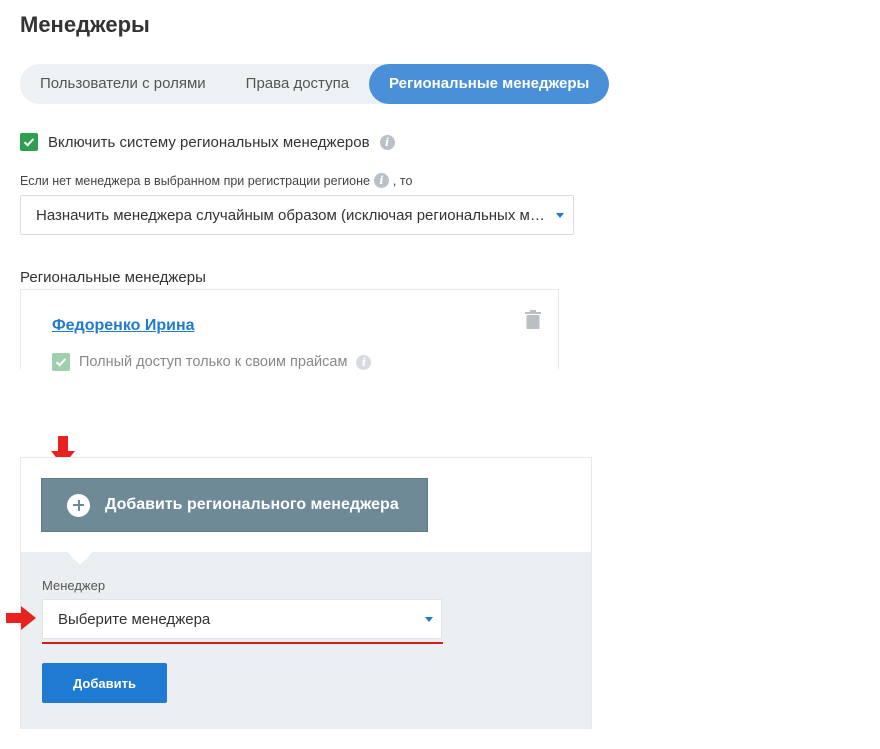  What do you see at coordinates (533, 319) in the screenshot?
I see `trash-icon` at bounding box center [533, 319].